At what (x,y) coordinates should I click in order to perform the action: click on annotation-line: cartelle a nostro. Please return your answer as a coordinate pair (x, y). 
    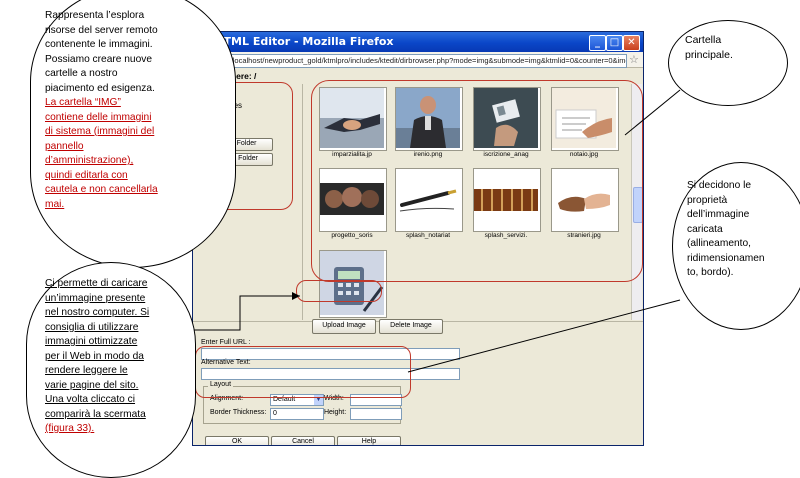
    Looking at the image, I should click on (81, 73).